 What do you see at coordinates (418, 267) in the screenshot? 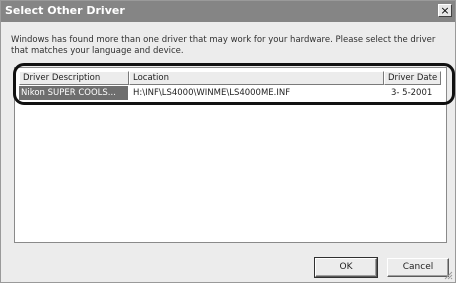
I see `cancel-button: Cancel` at bounding box center [418, 267].